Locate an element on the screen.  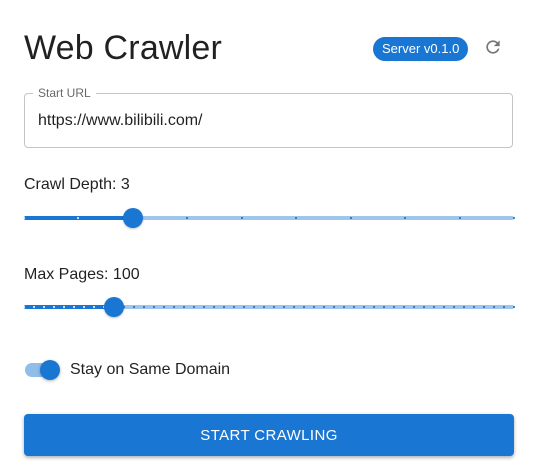
same-domain-switch is located at coordinates (43, 370).